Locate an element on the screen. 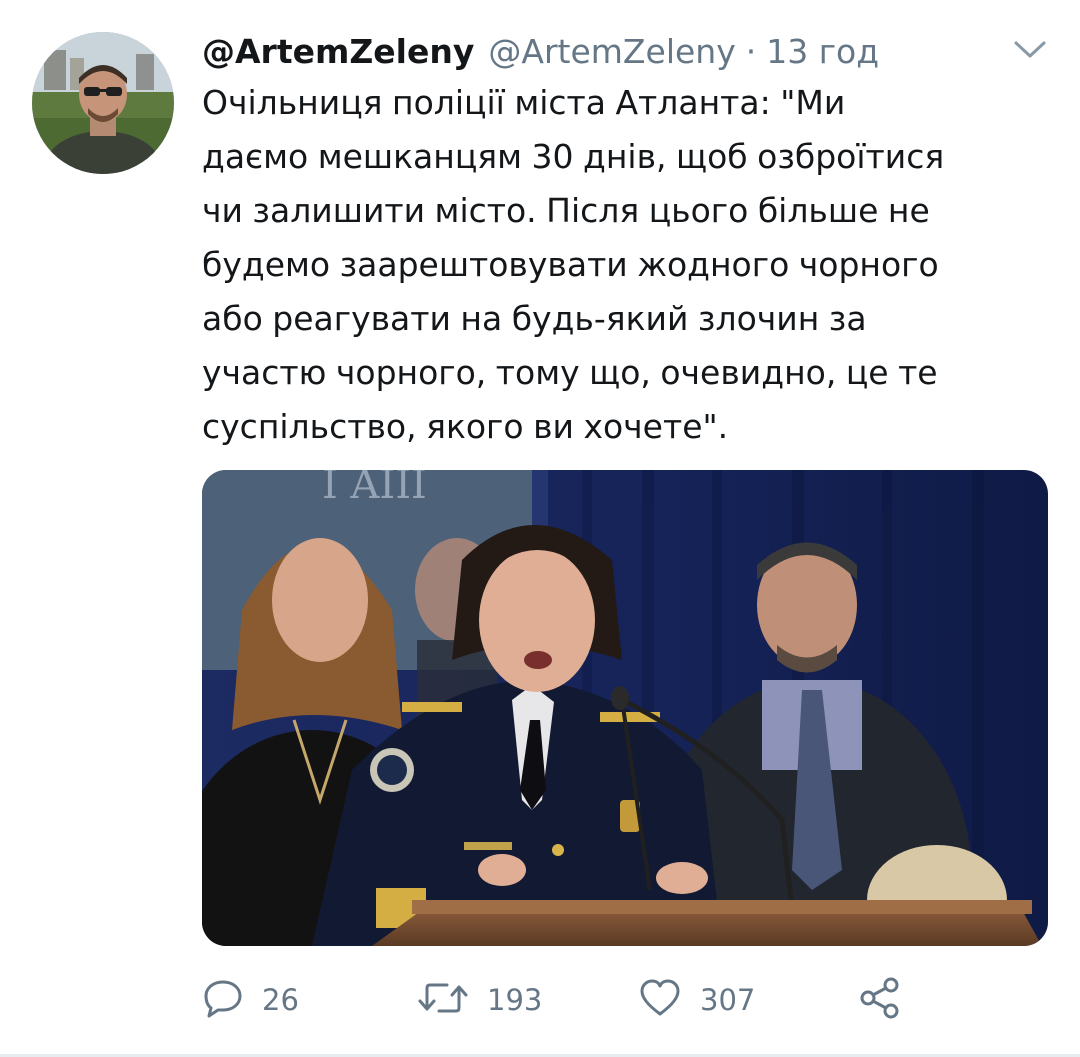 The image size is (1080, 1057). user-handle: @ArtemZeleny is located at coordinates (611, 51).